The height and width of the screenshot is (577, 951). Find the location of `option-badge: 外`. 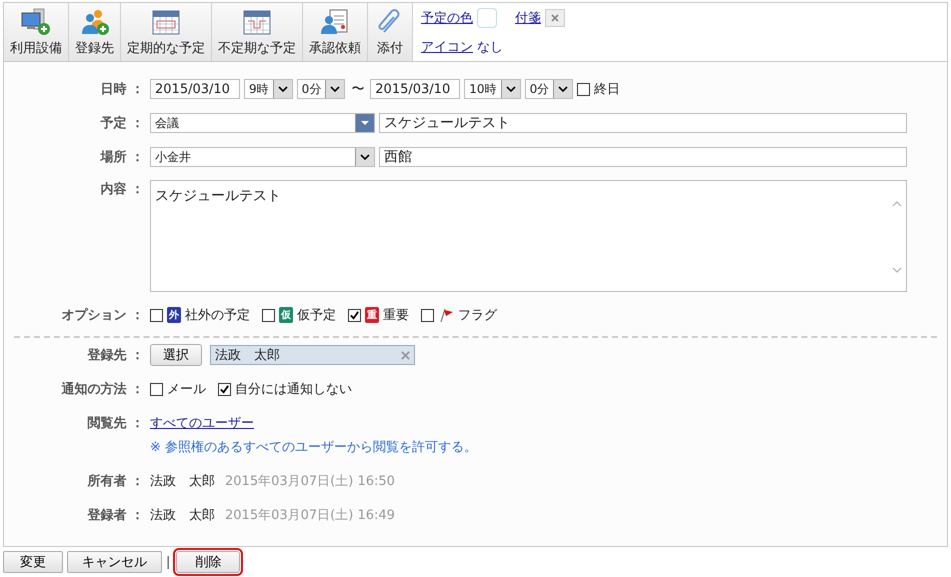

option-badge: 外 is located at coordinates (174, 315).